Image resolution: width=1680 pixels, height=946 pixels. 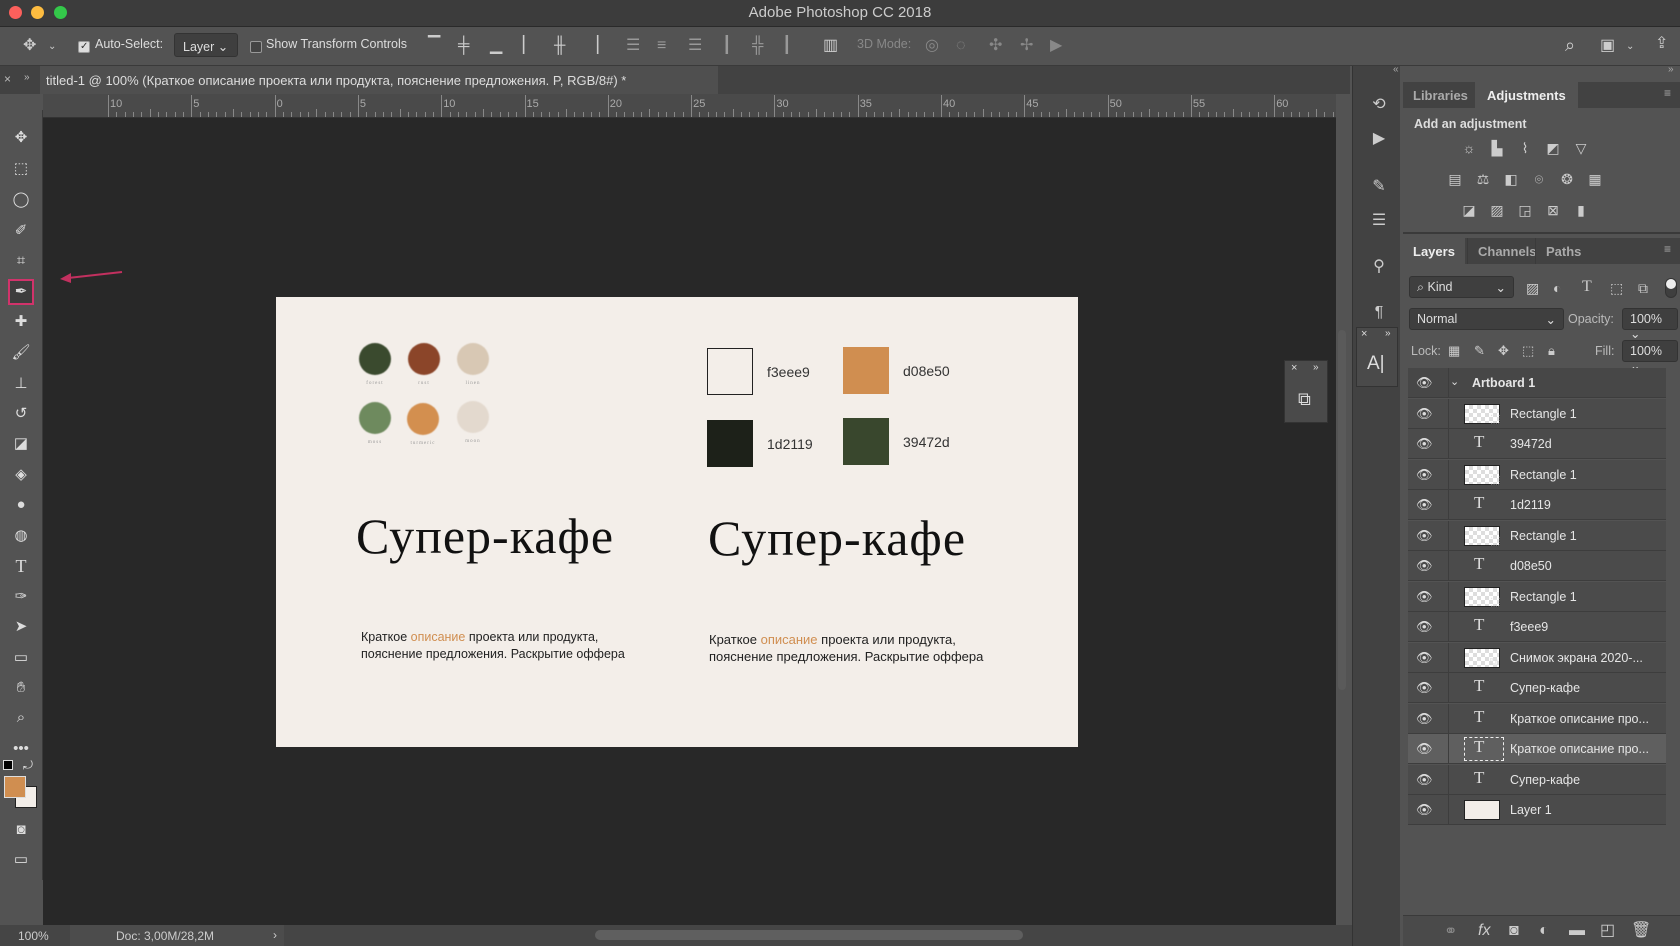 What do you see at coordinates (1342, 510) in the screenshot?
I see `vertical-scrollbar` at bounding box center [1342, 510].